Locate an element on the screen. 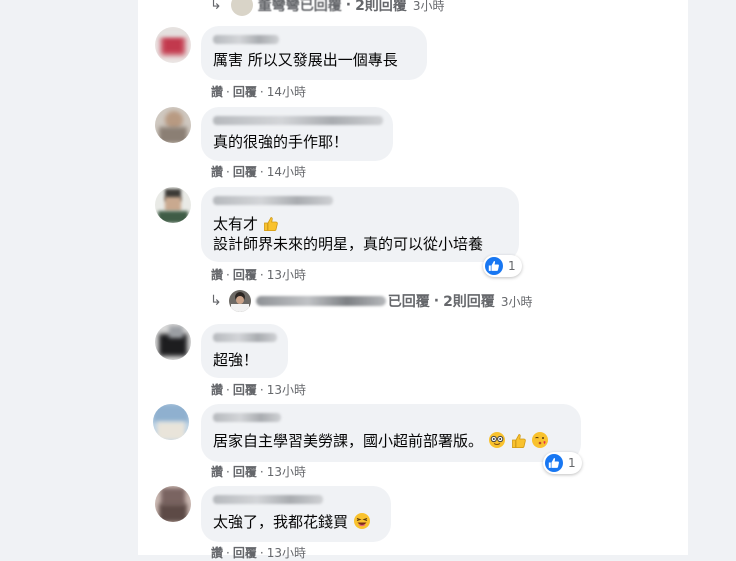 This screenshot has height=561, width=736. comment-text-line-2: 設計師界未來的明星，真的可以從小培養 is located at coordinates (348, 244).